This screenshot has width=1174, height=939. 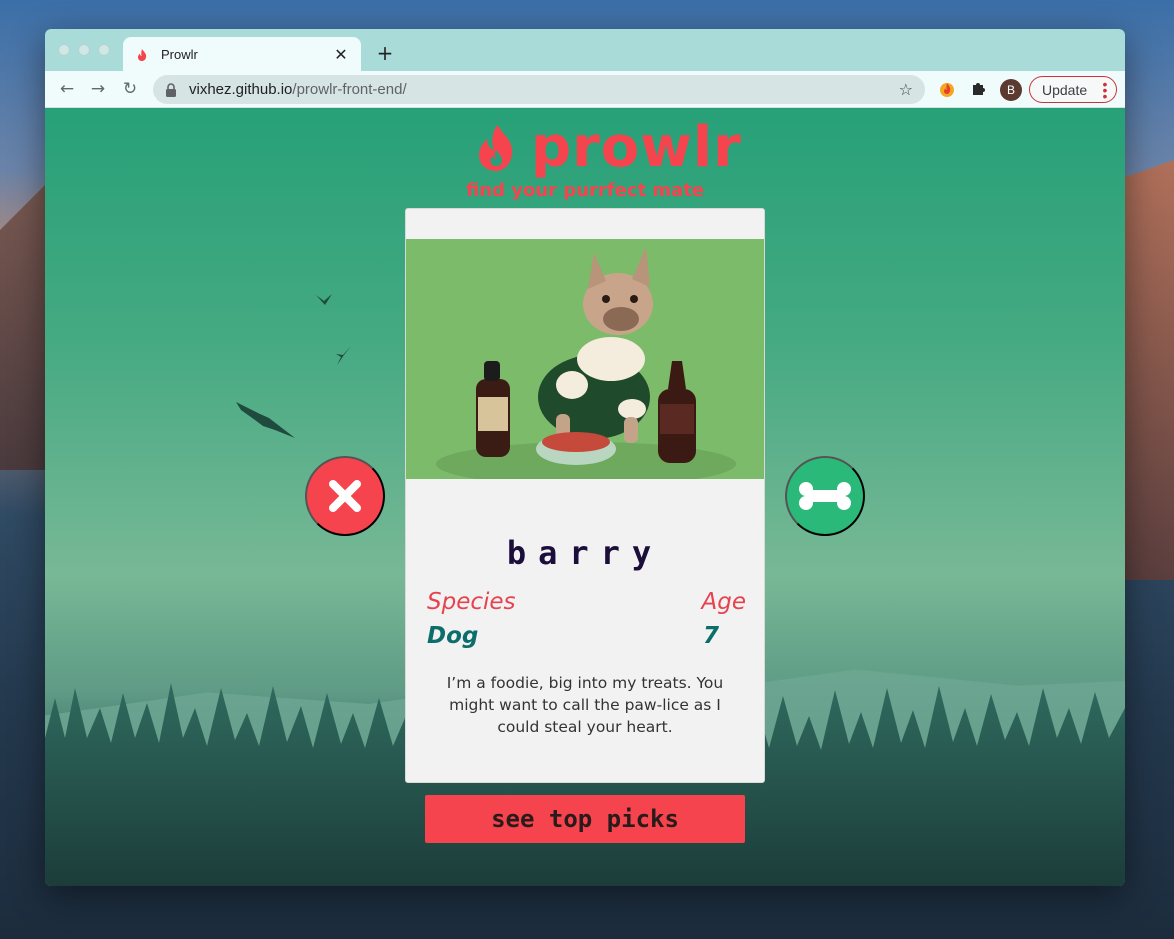 I want to click on url-text: vixhez.github.io/prowlr-front-end/, so click(x=544, y=89).